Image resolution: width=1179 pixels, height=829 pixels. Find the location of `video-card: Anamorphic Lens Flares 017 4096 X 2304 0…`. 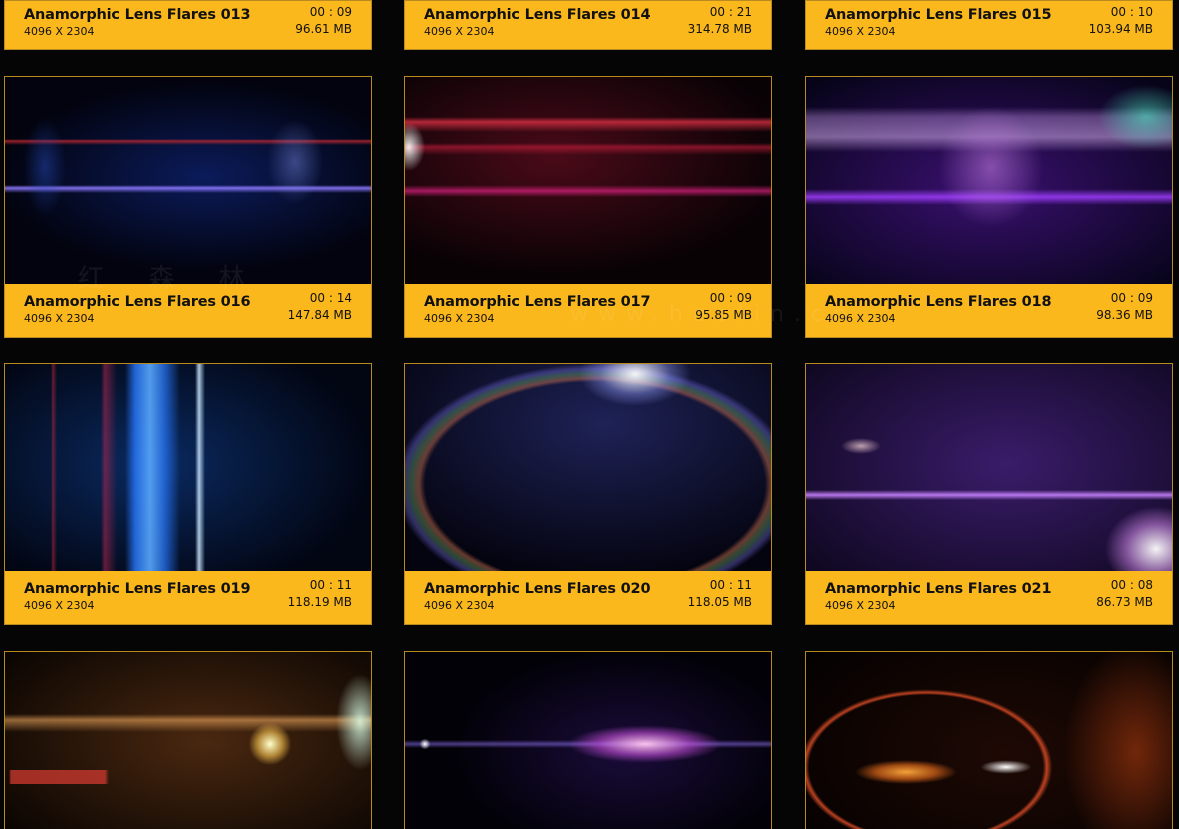

video-card: Anamorphic Lens Flares 017 4096 X 2304 0… is located at coordinates (588, 207).